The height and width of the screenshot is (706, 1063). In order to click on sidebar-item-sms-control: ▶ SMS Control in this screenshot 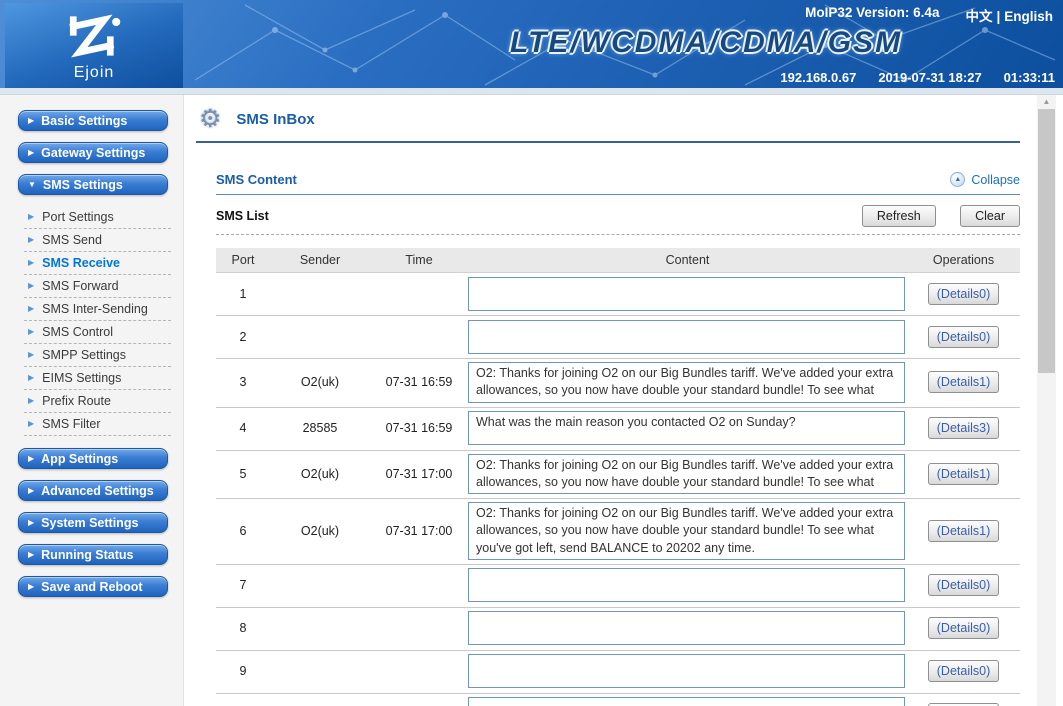, I will do `click(97, 332)`.